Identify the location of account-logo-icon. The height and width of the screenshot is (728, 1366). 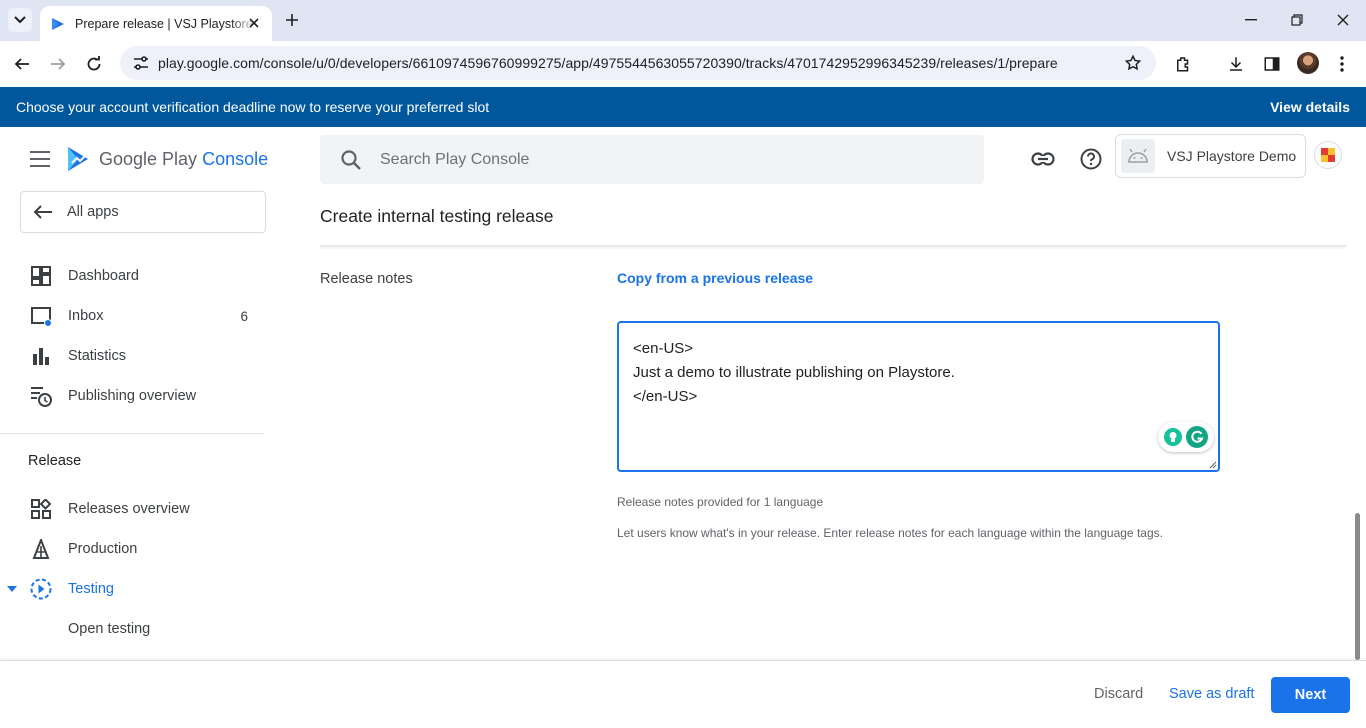
(1328, 155).